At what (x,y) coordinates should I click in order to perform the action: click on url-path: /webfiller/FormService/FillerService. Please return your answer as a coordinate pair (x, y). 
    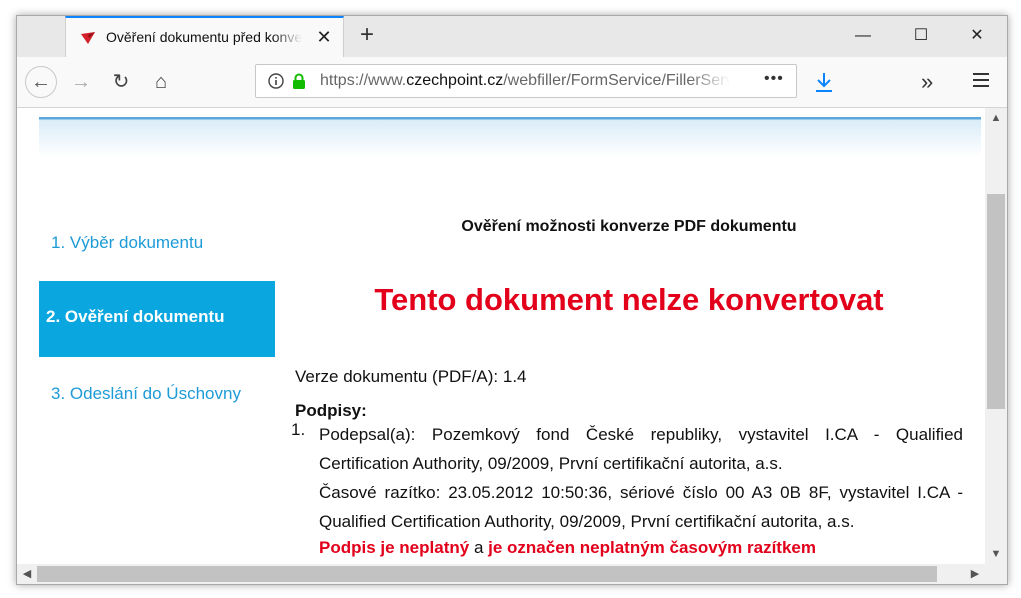
    Looking at the image, I should click on (616, 80).